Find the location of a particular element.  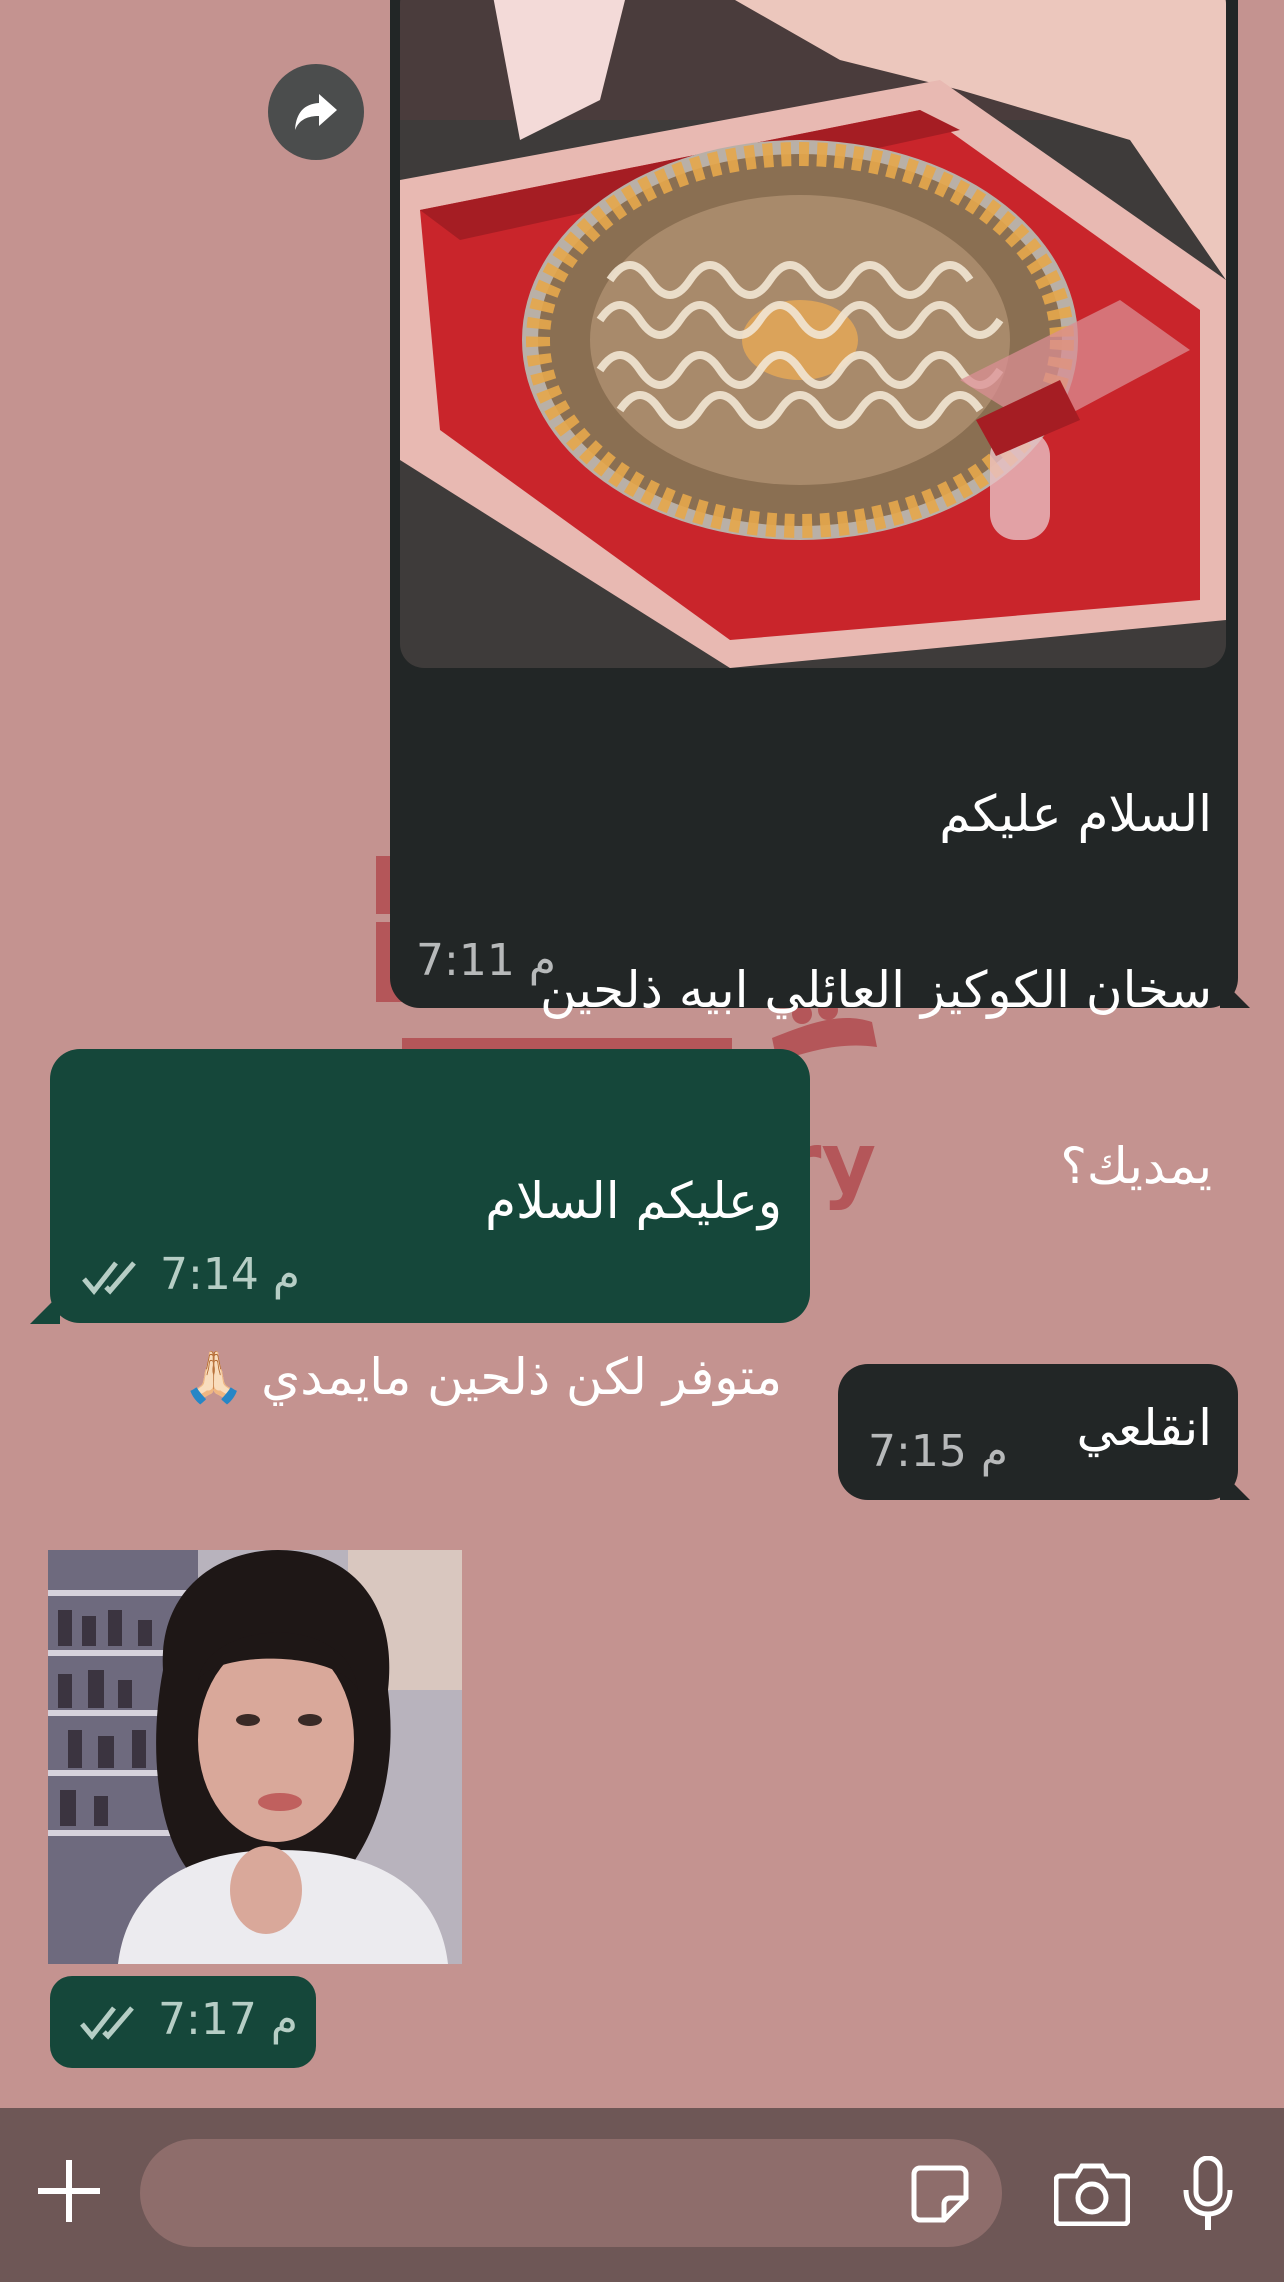

incoming-message-bubble: انقلعي 7:15 م is located at coordinates (1038, 1432).